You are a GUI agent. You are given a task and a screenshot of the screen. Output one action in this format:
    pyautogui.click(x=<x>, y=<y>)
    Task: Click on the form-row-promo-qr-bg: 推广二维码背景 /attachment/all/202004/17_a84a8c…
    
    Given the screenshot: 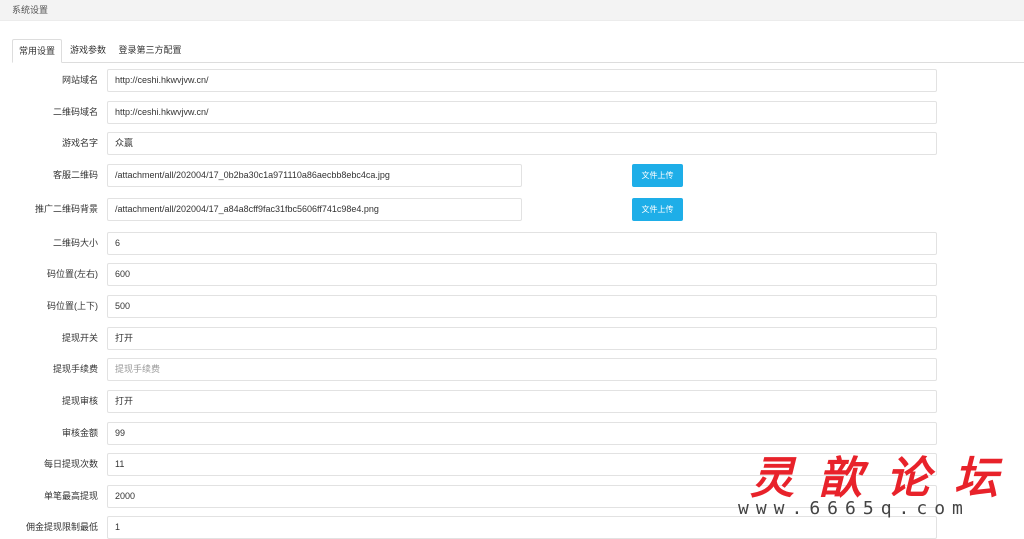 What is the action you would take?
    pyautogui.click(x=512, y=209)
    